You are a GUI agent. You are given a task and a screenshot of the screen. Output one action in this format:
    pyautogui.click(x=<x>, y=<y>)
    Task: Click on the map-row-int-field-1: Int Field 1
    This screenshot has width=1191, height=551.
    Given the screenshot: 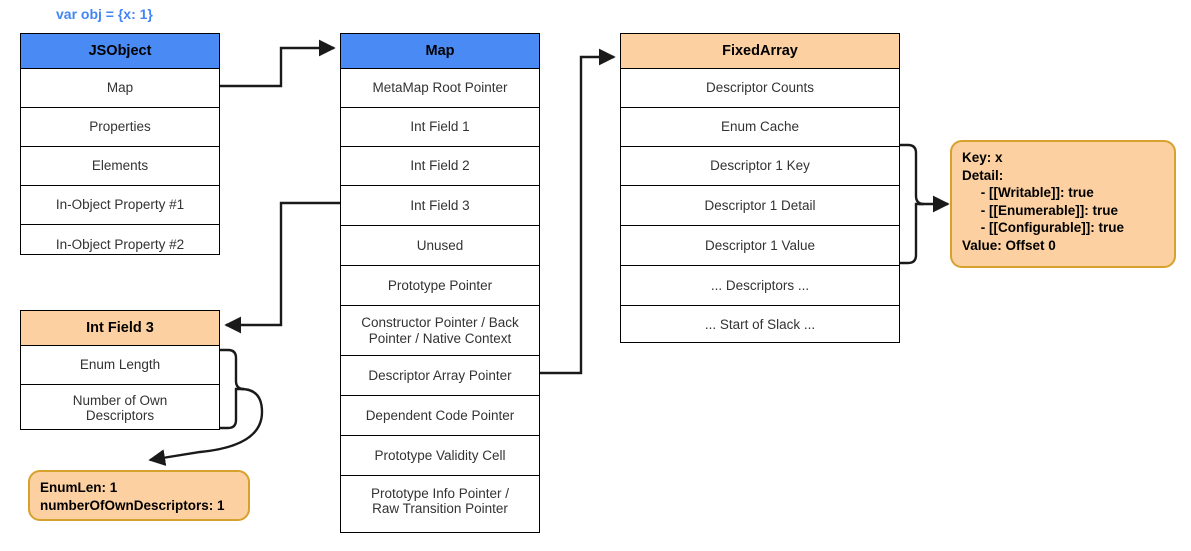 What is the action you would take?
    pyautogui.click(x=440, y=127)
    